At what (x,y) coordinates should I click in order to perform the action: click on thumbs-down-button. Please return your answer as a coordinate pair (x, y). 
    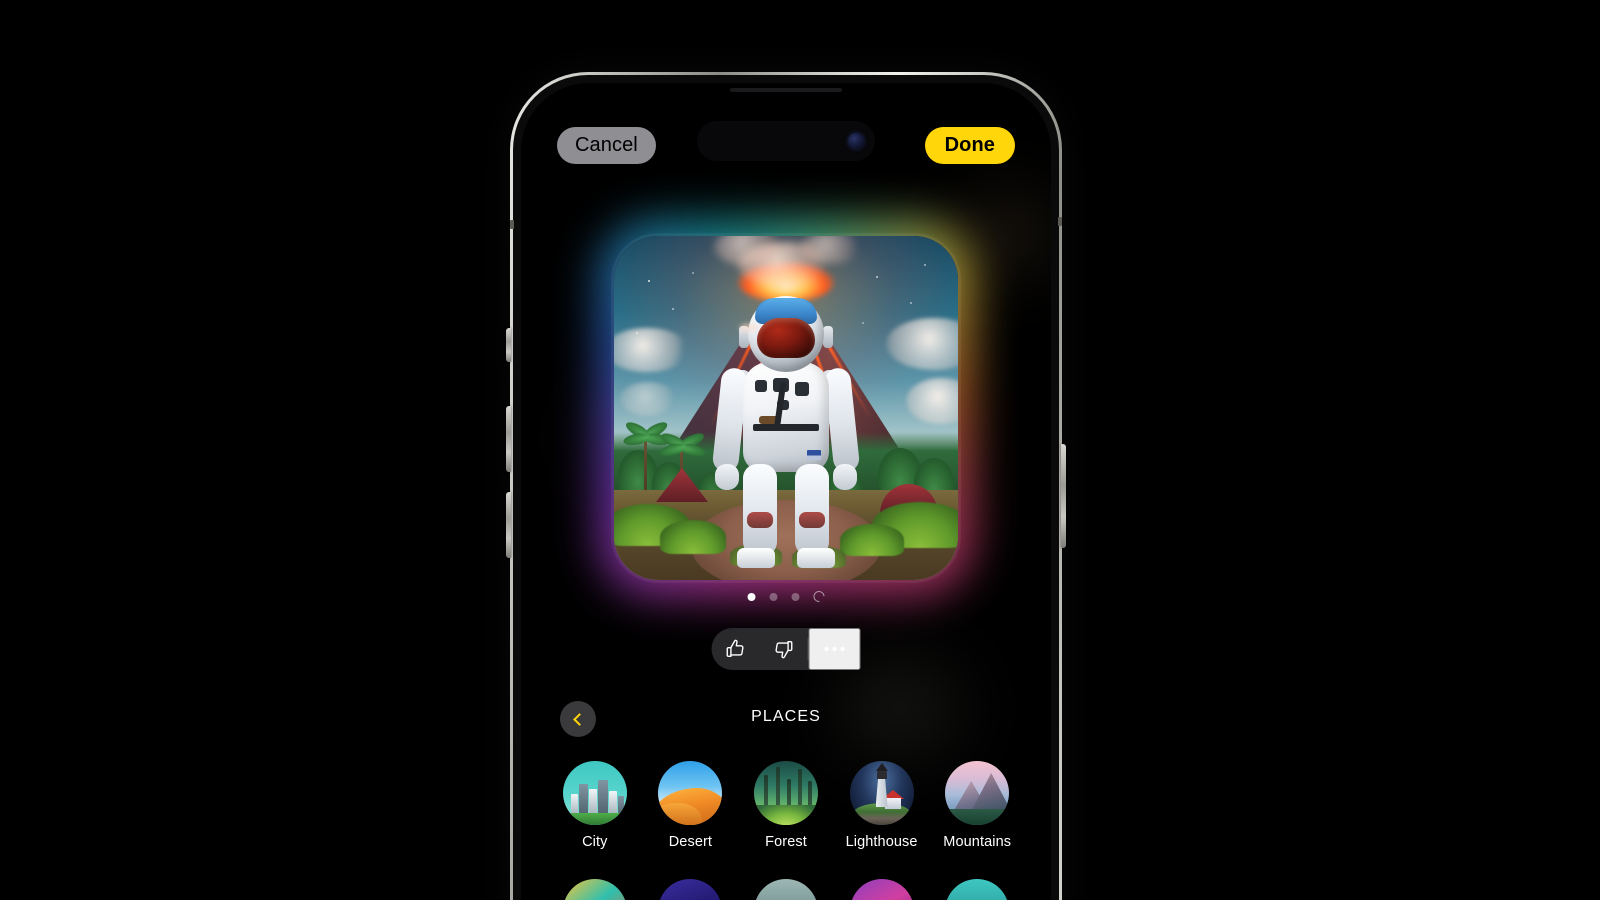
    Looking at the image, I should click on (784, 649).